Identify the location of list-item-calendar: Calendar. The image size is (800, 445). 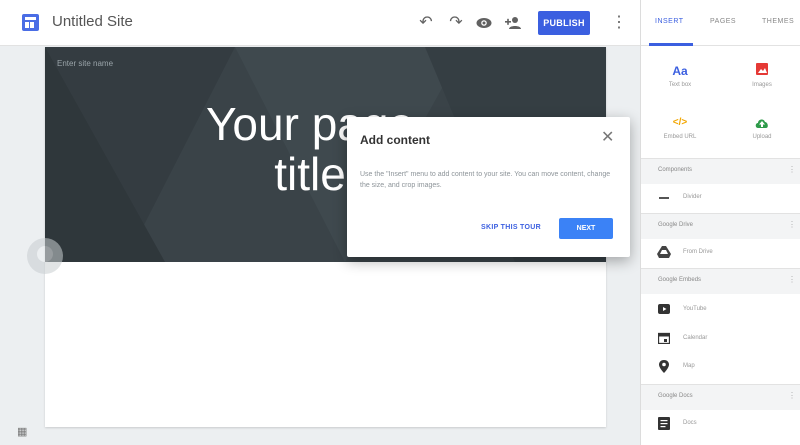
(725, 341).